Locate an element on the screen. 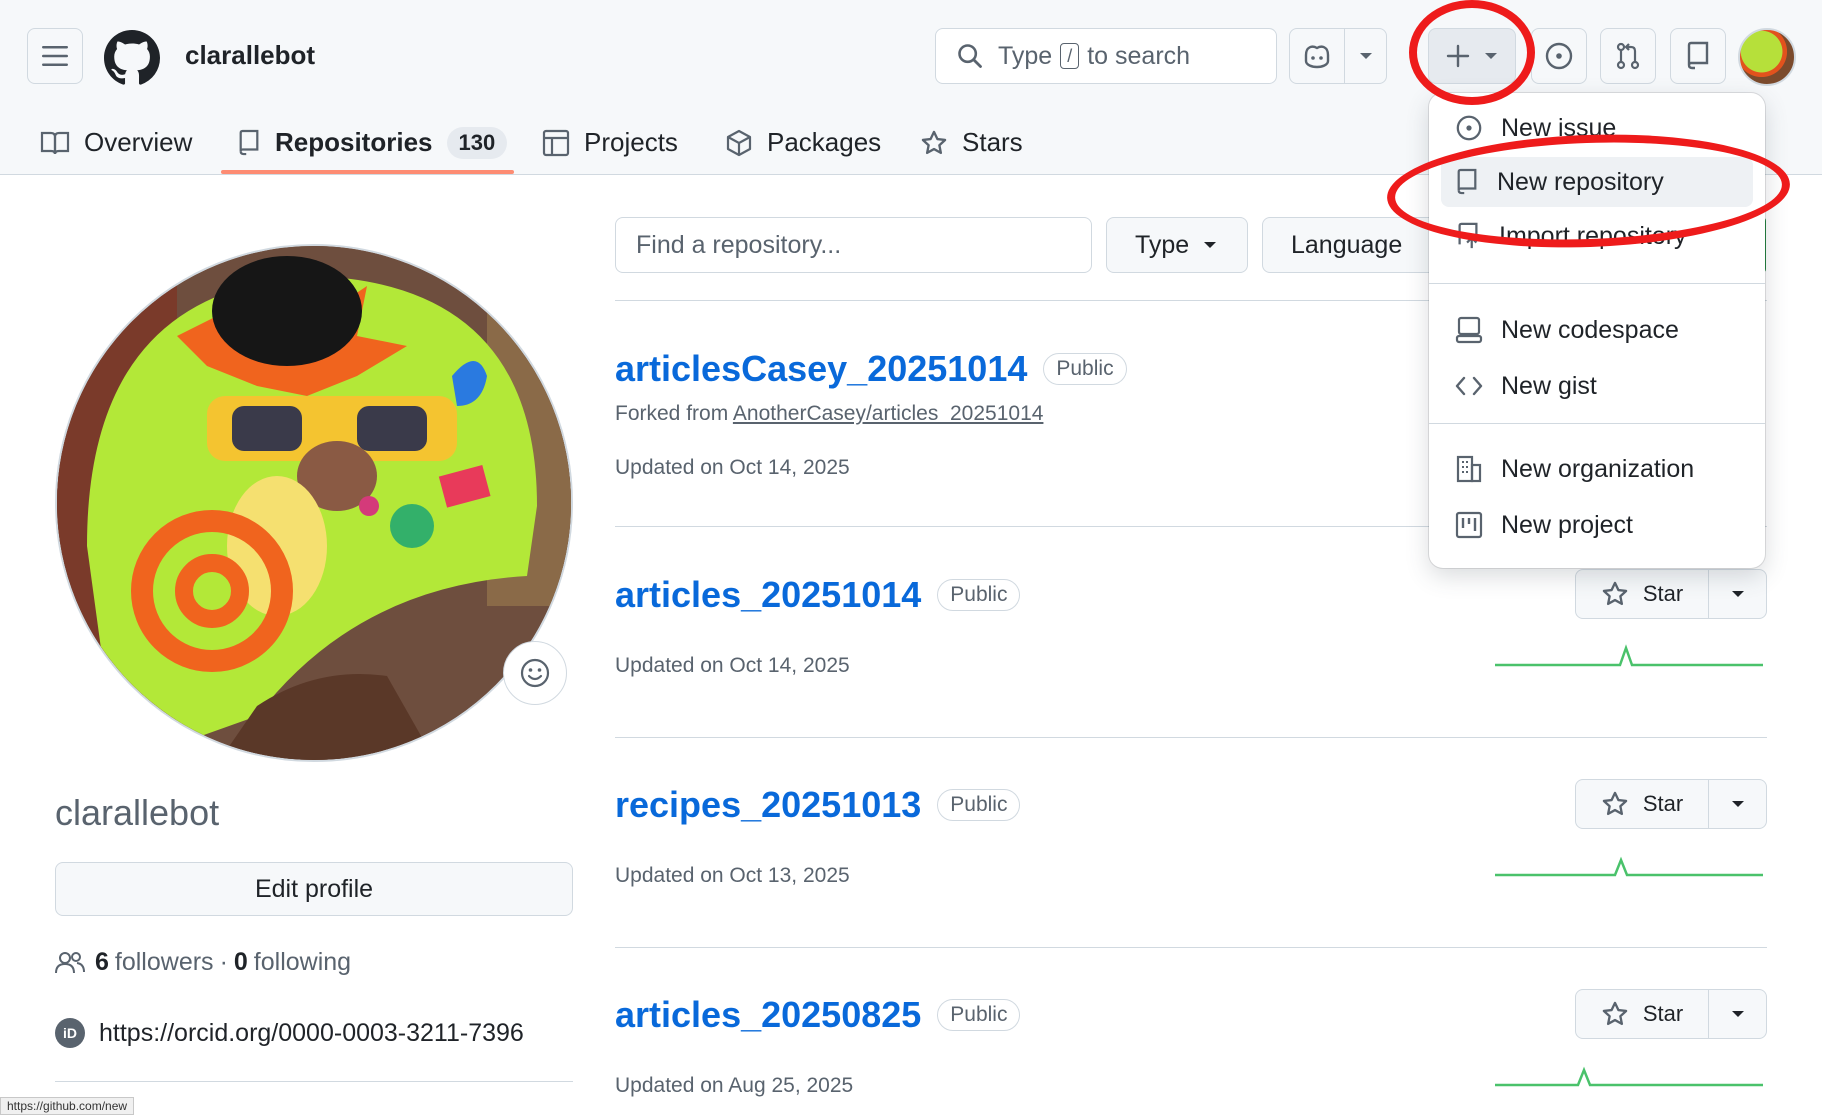 This screenshot has width=1822, height=1115. set-status-button is located at coordinates (535, 673).